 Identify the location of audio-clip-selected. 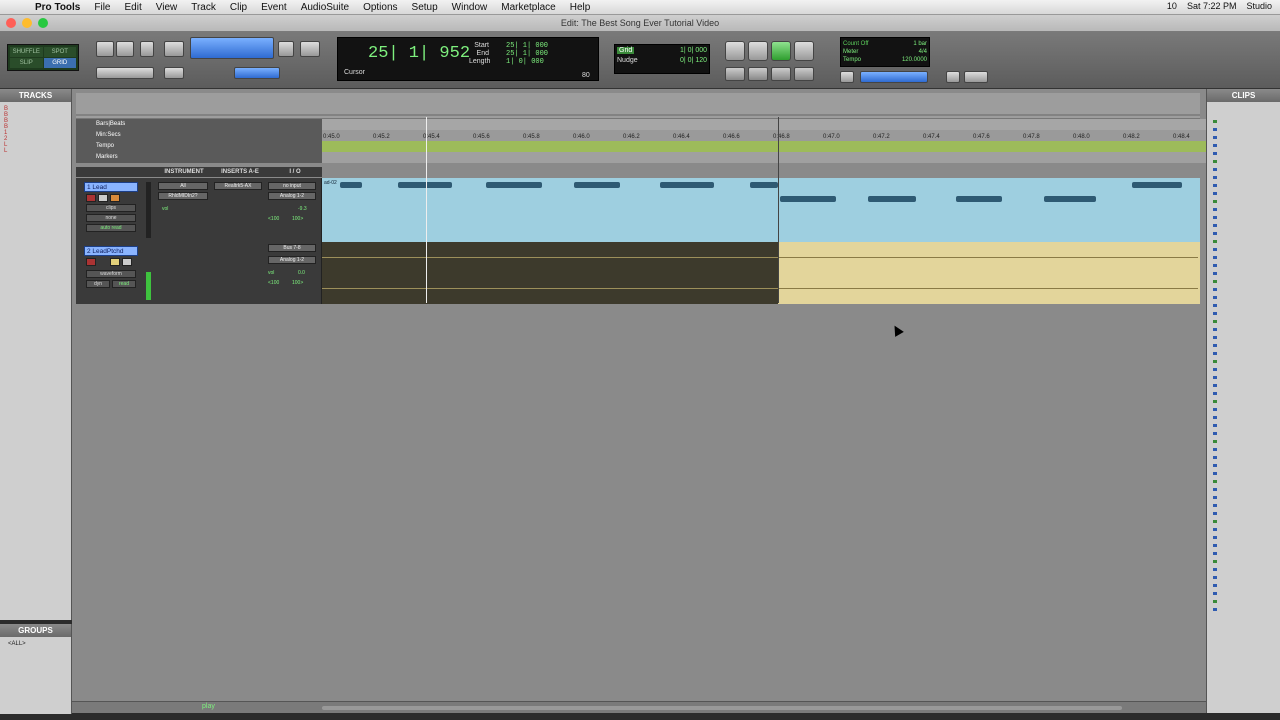
(989, 273).